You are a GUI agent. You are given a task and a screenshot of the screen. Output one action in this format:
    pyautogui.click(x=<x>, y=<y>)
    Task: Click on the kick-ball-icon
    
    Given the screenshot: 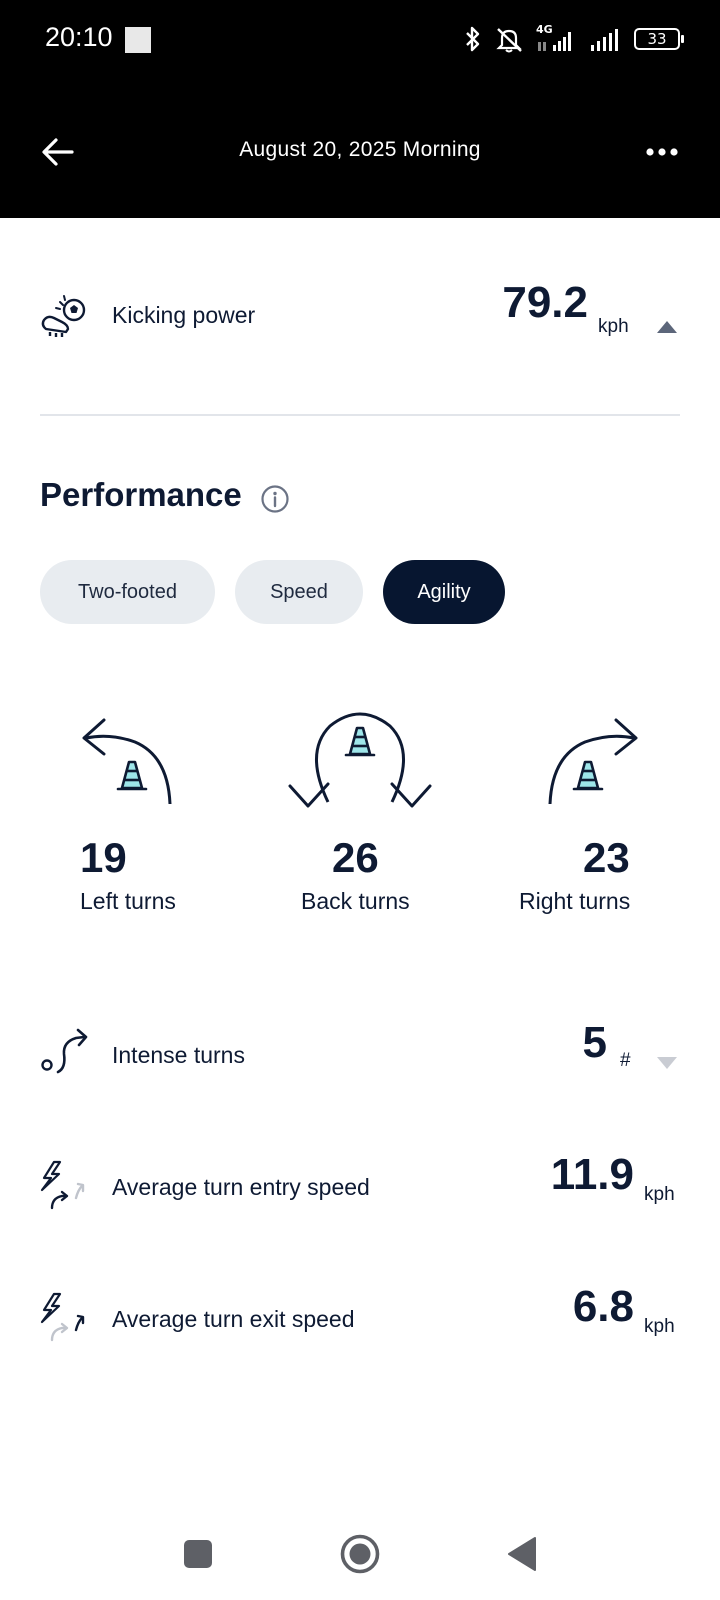 What is the action you would take?
    pyautogui.click(x=63, y=316)
    